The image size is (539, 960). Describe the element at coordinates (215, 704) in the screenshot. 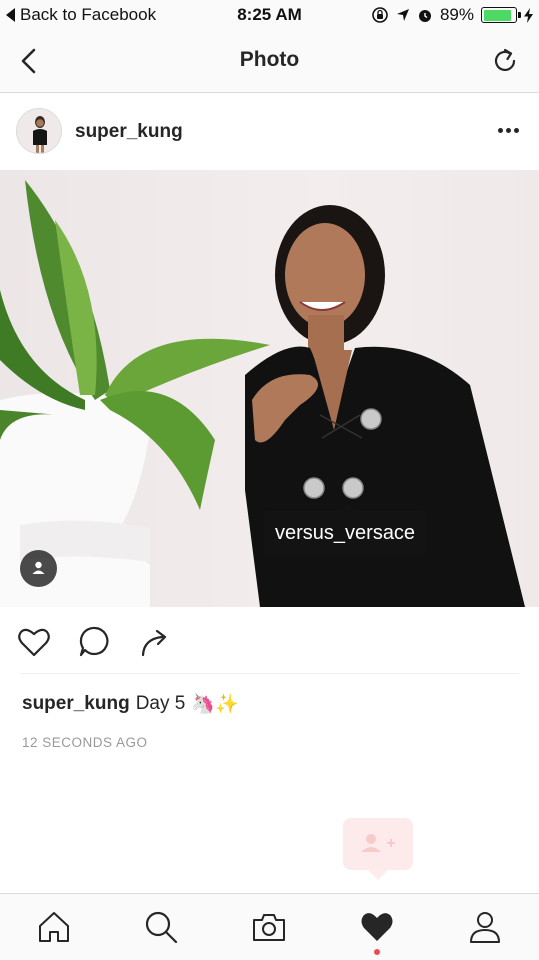

I see `caption-emoji: 🦄✨` at that location.